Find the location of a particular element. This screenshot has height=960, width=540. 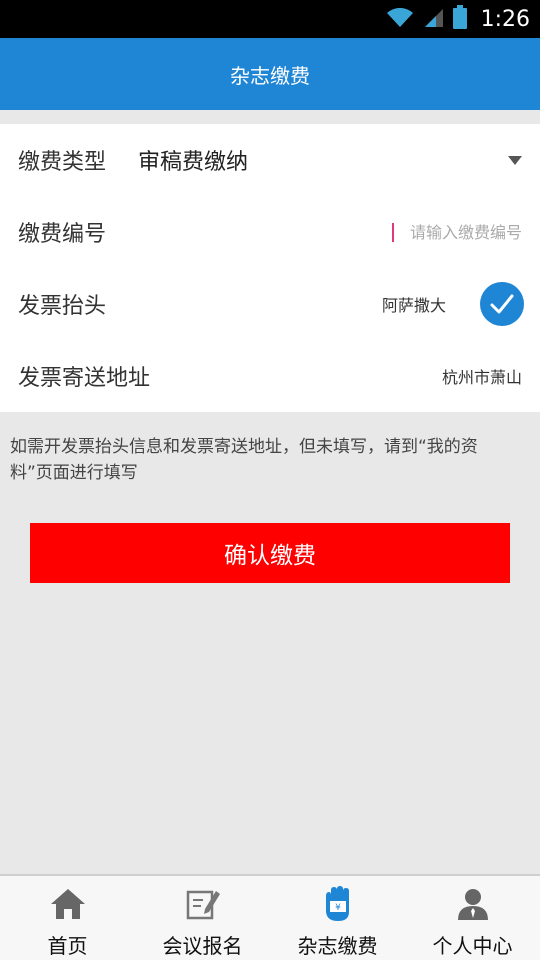

tab-profile-label: 个人中心 is located at coordinates (472, 946).